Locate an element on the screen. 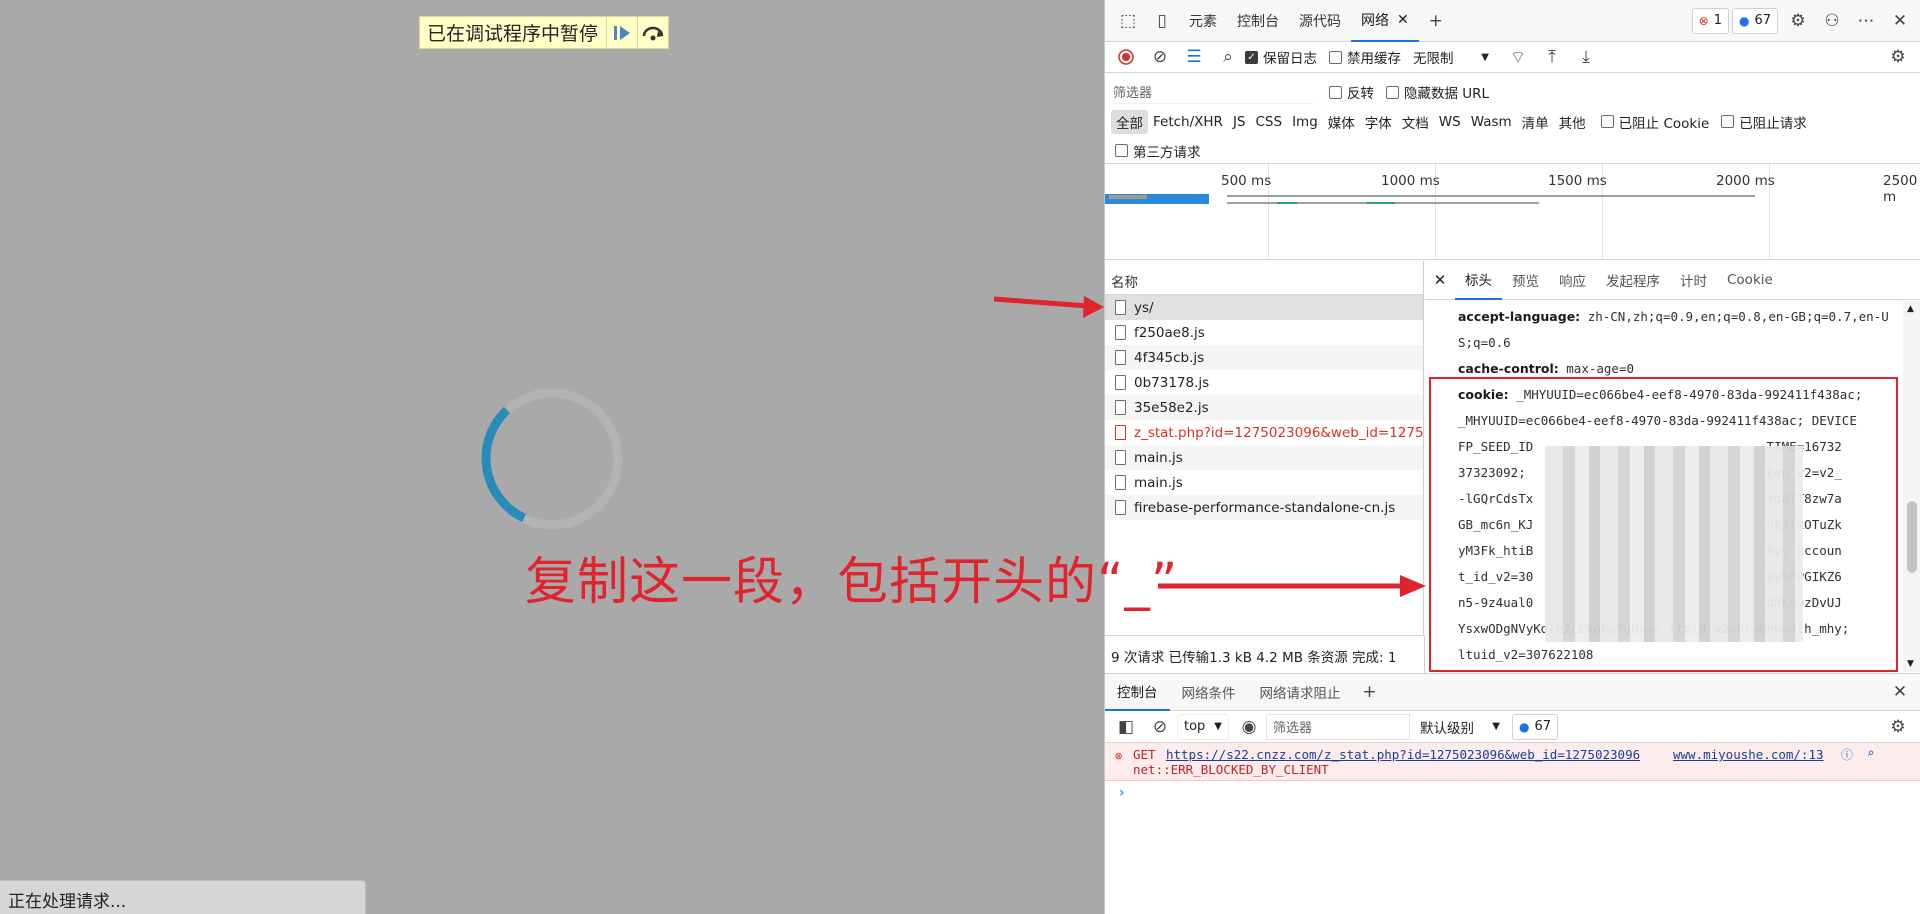 The width and height of the screenshot is (1920, 914). type-font: 字体 is located at coordinates (1378, 122).